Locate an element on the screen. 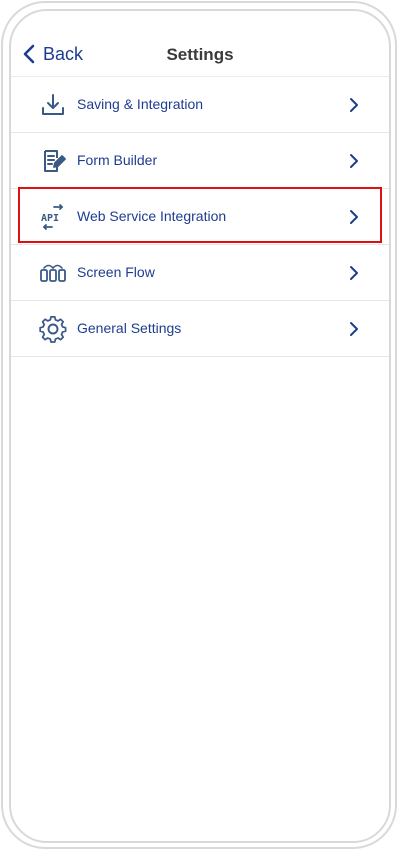 This screenshot has width=400, height=852. menu-item-screen-flow: Screen Flow is located at coordinates (200, 273).